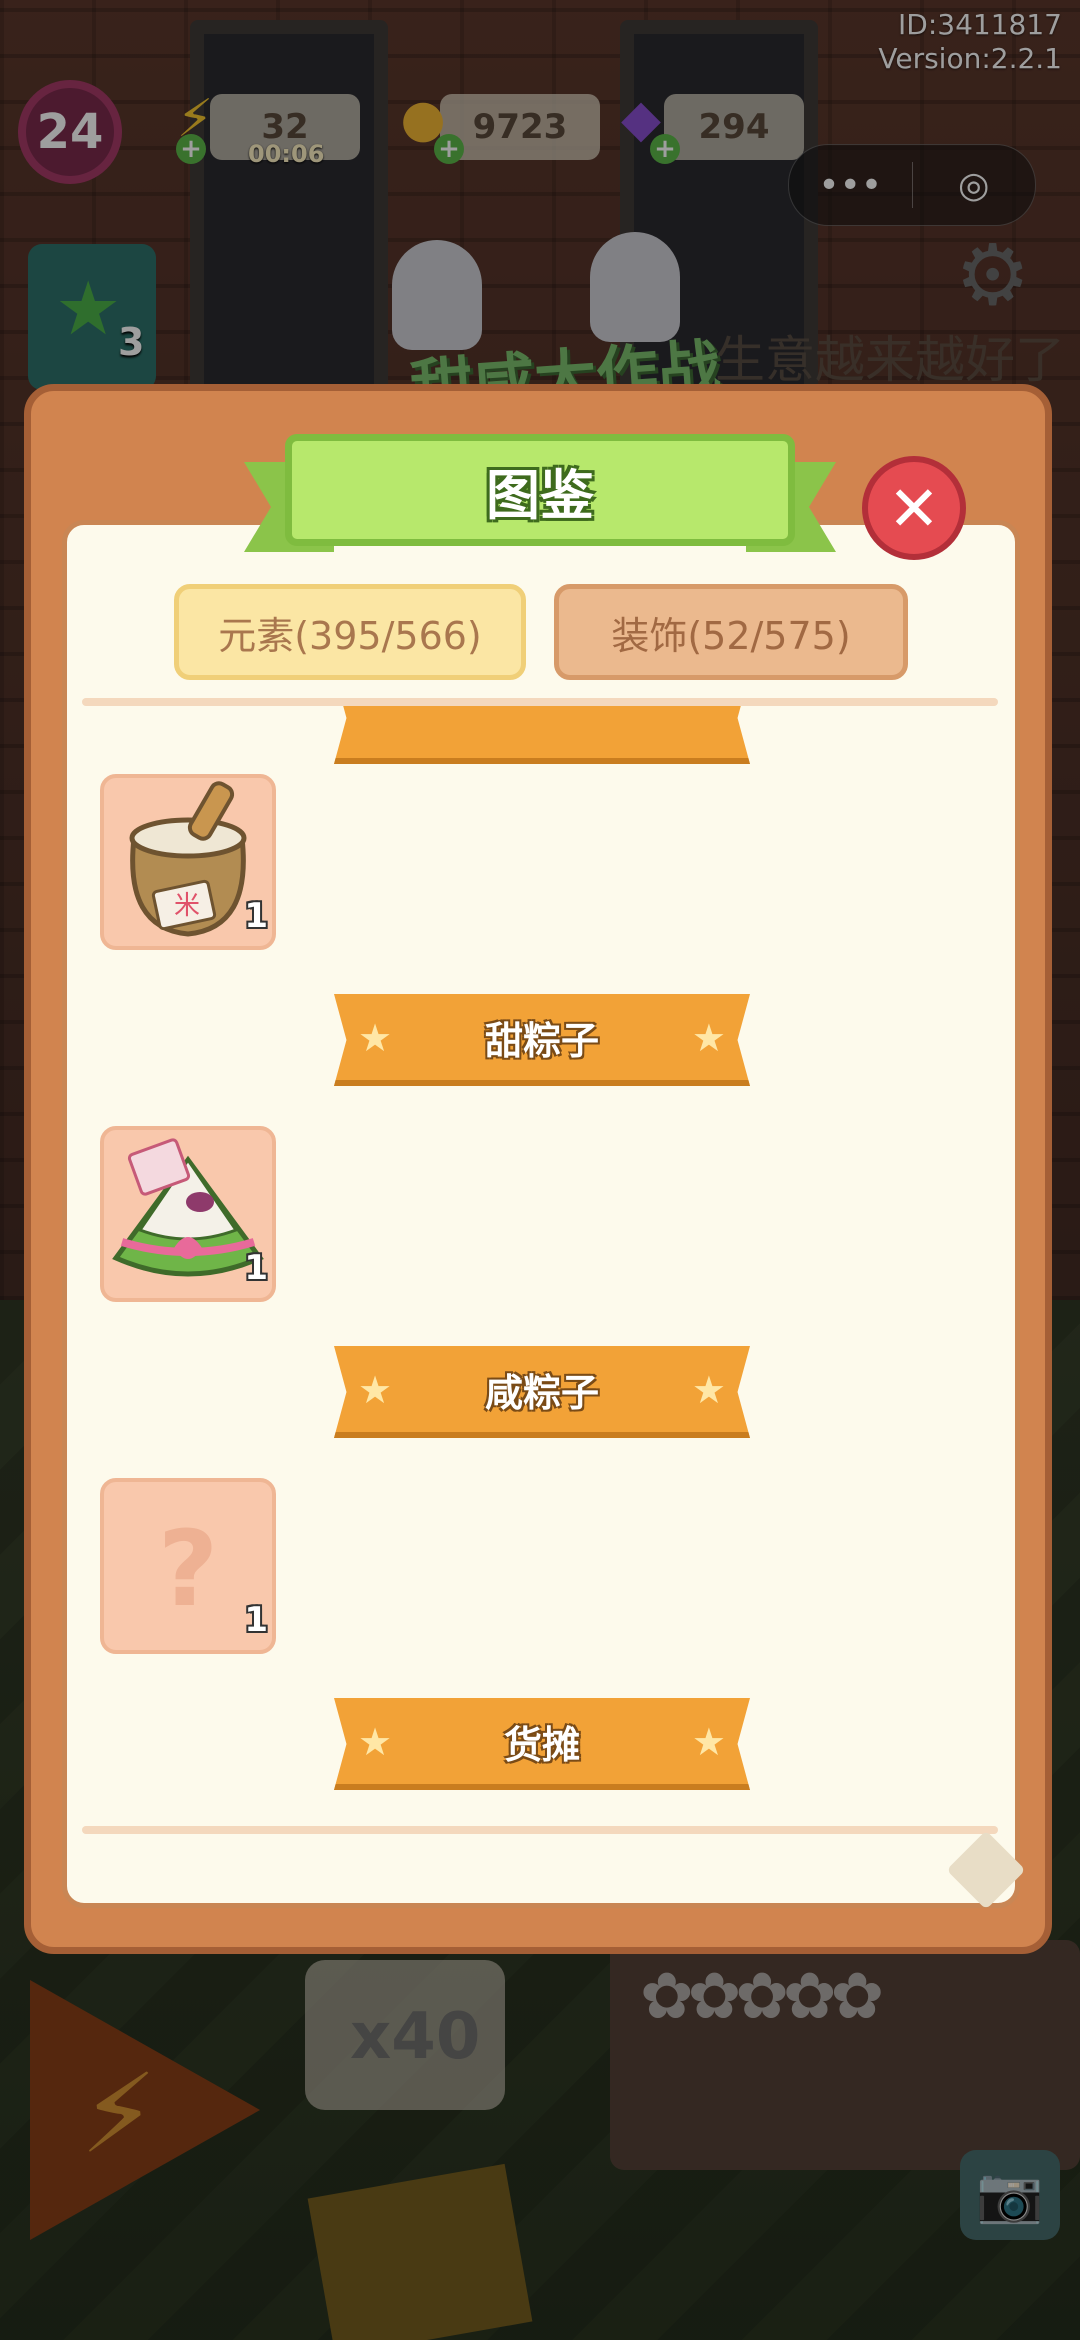 This screenshot has width=1080, height=2340. I want to click on modal-title: 图鉴, so click(540, 490).